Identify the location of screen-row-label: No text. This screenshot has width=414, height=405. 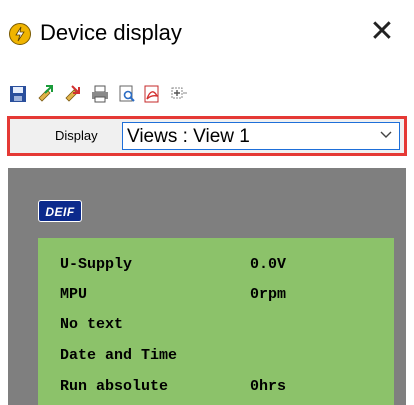
(92, 324).